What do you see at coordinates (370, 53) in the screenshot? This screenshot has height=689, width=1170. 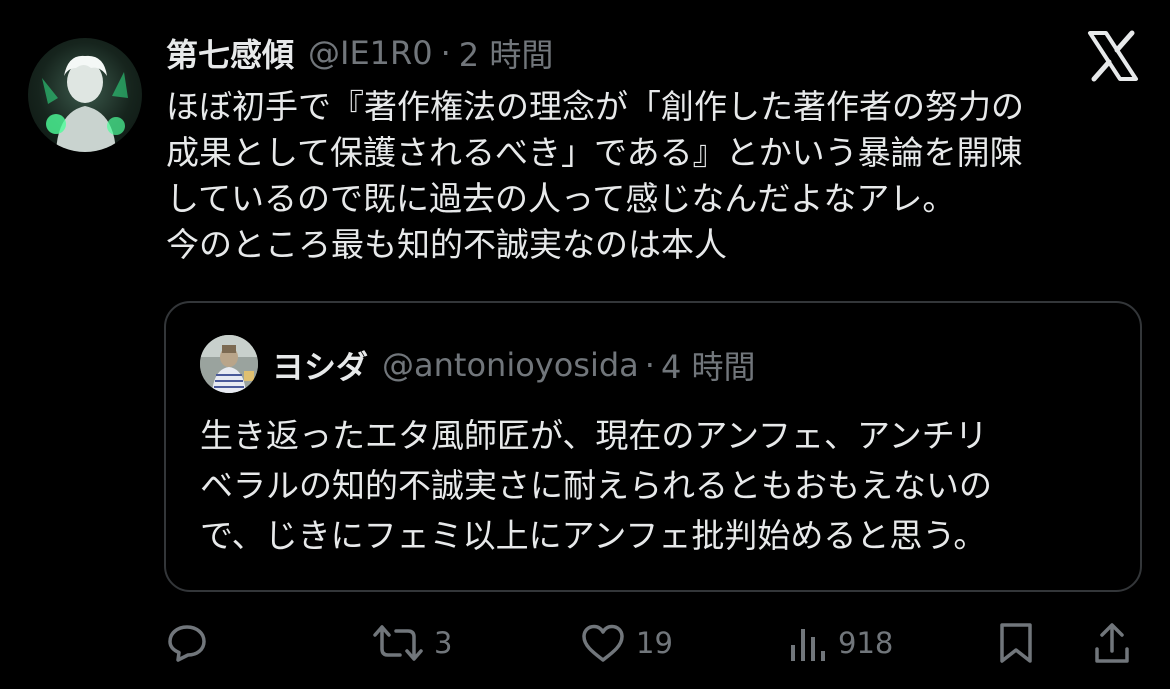 I see `author-handle: @IE1R0` at bounding box center [370, 53].